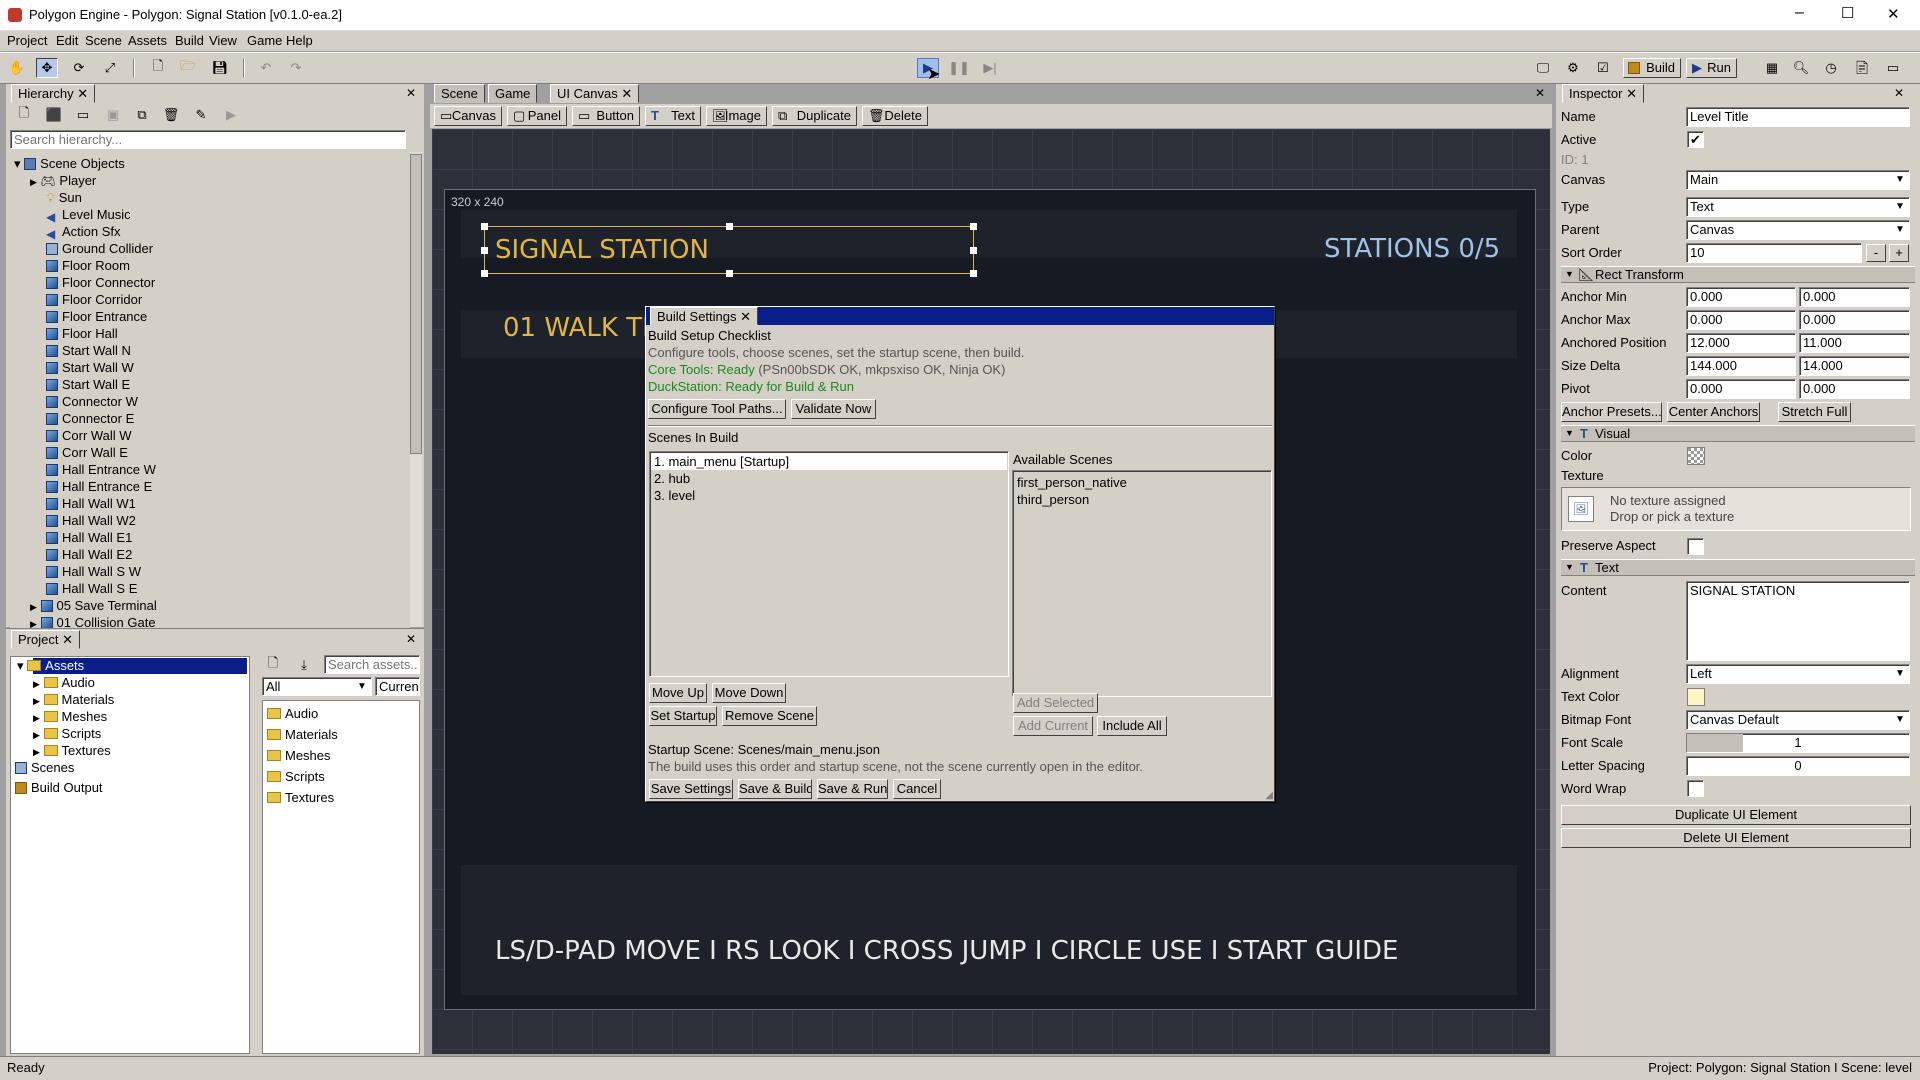  What do you see at coordinates (1798, 674) in the screenshot?
I see `alignment-dropdown: Left ▼` at bounding box center [1798, 674].